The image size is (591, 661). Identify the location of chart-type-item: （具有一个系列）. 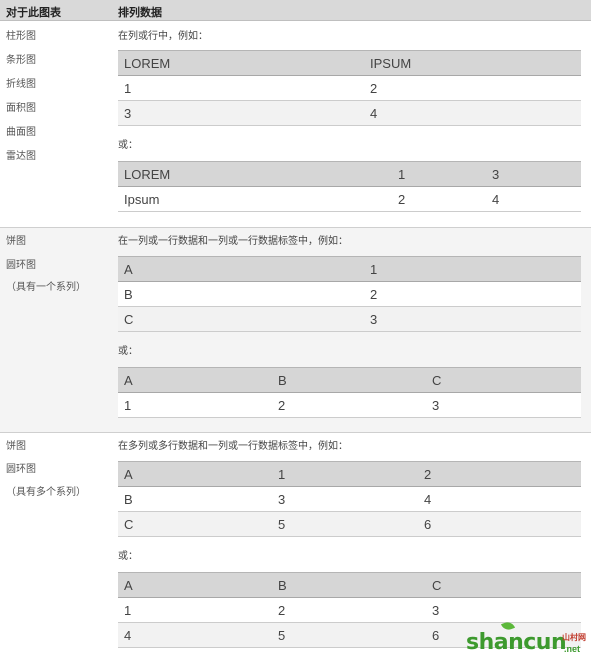
(46, 287).